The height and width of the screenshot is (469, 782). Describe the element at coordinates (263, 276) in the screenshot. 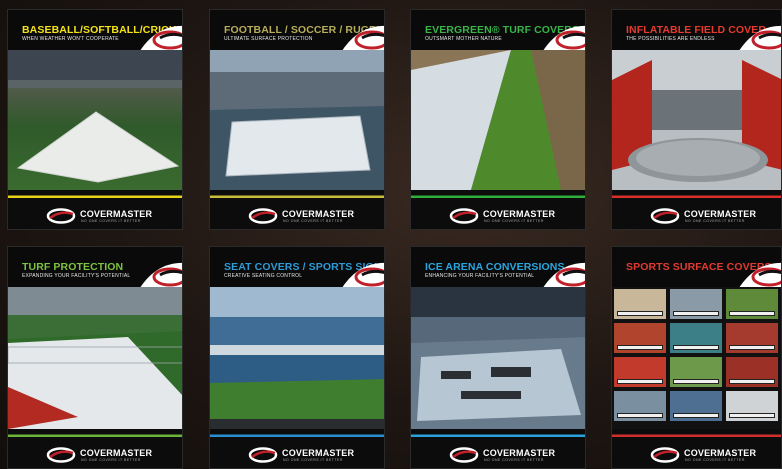

I see `brochure-subtitle: CREATIVE SEATING CONTROL` at that location.